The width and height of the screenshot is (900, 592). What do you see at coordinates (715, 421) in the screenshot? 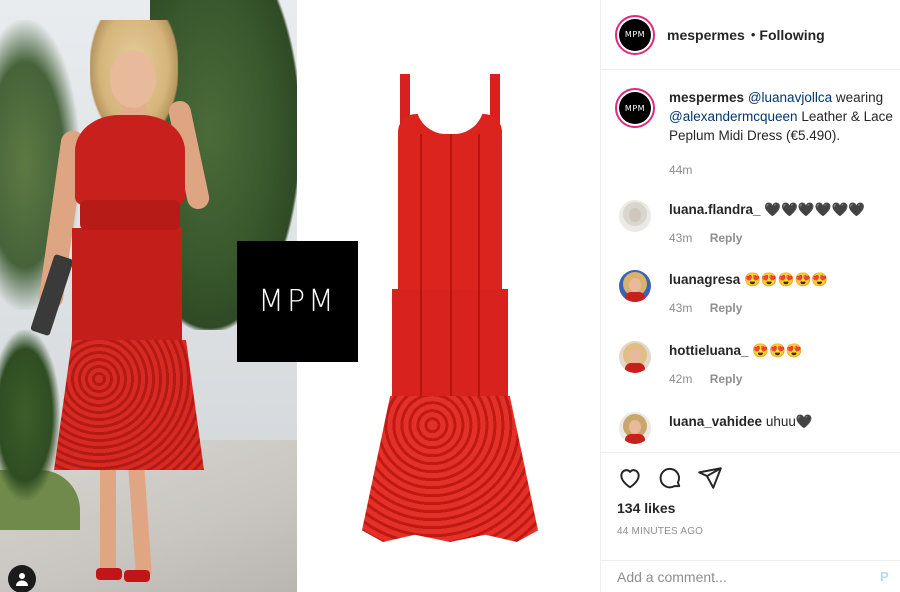
I see `comment-username: luana_vahidee` at bounding box center [715, 421].